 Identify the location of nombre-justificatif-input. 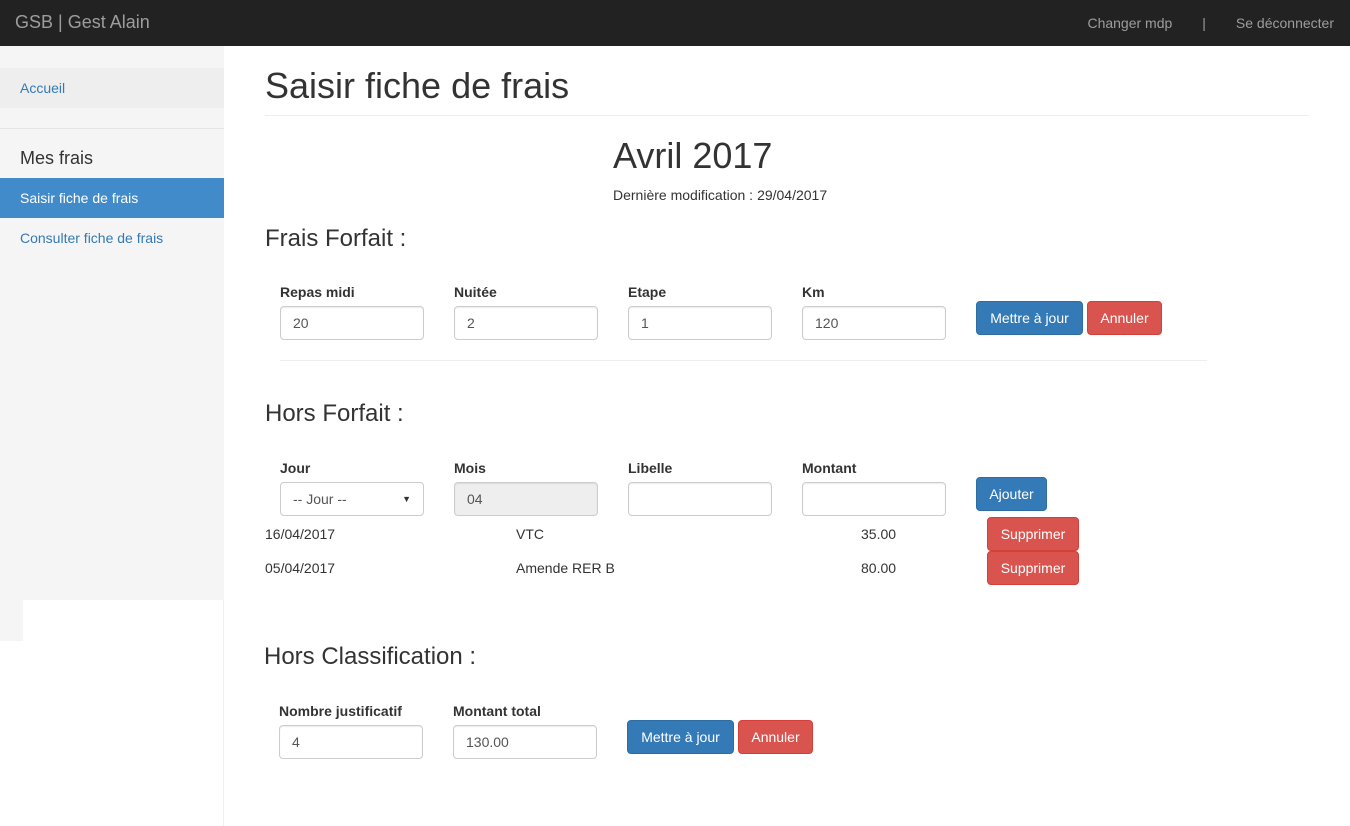
(351, 742).